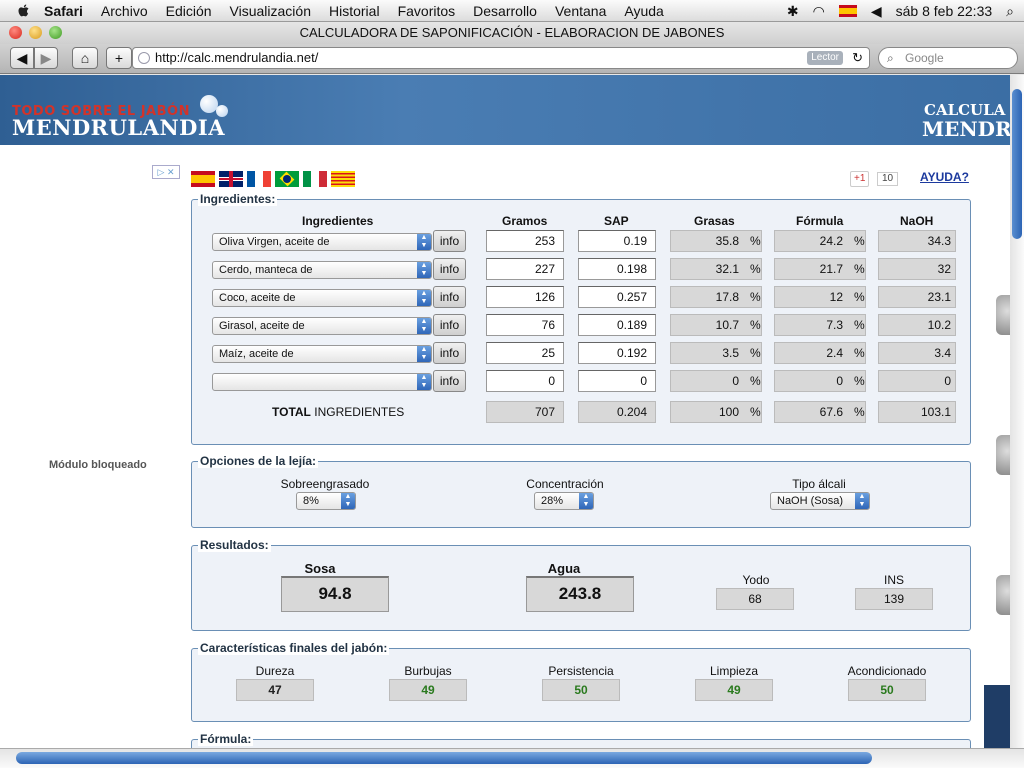 Image resolution: width=1024 pixels, height=768 pixels. Describe the element at coordinates (565, 484) in the screenshot. I see `concentration-label: Concentración` at that location.